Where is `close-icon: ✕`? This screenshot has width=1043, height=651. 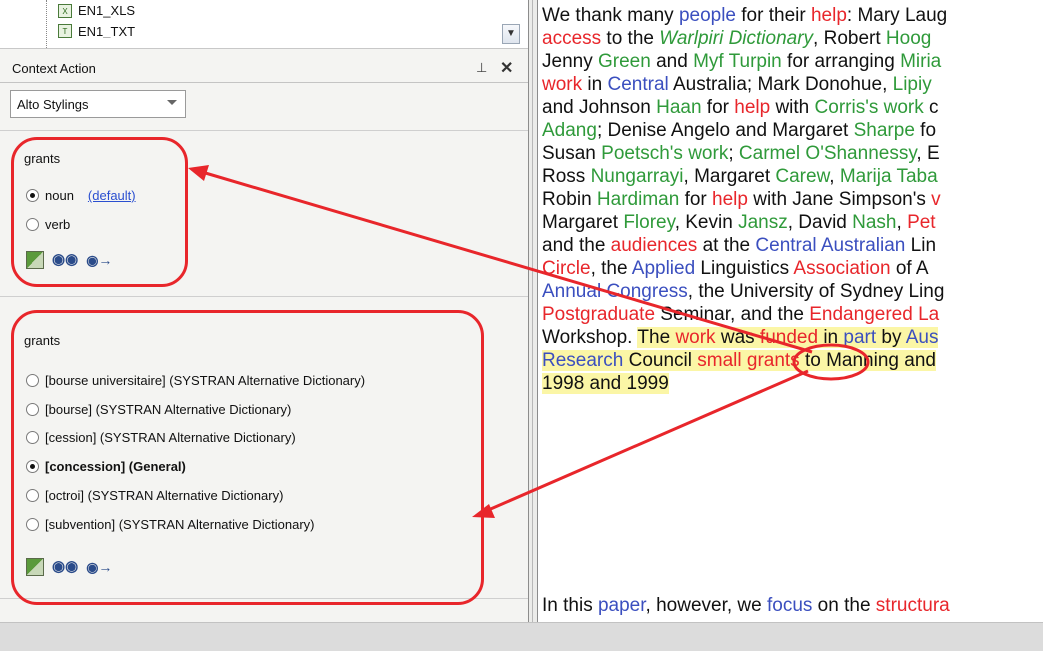
close-icon: ✕ is located at coordinates (506, 68).